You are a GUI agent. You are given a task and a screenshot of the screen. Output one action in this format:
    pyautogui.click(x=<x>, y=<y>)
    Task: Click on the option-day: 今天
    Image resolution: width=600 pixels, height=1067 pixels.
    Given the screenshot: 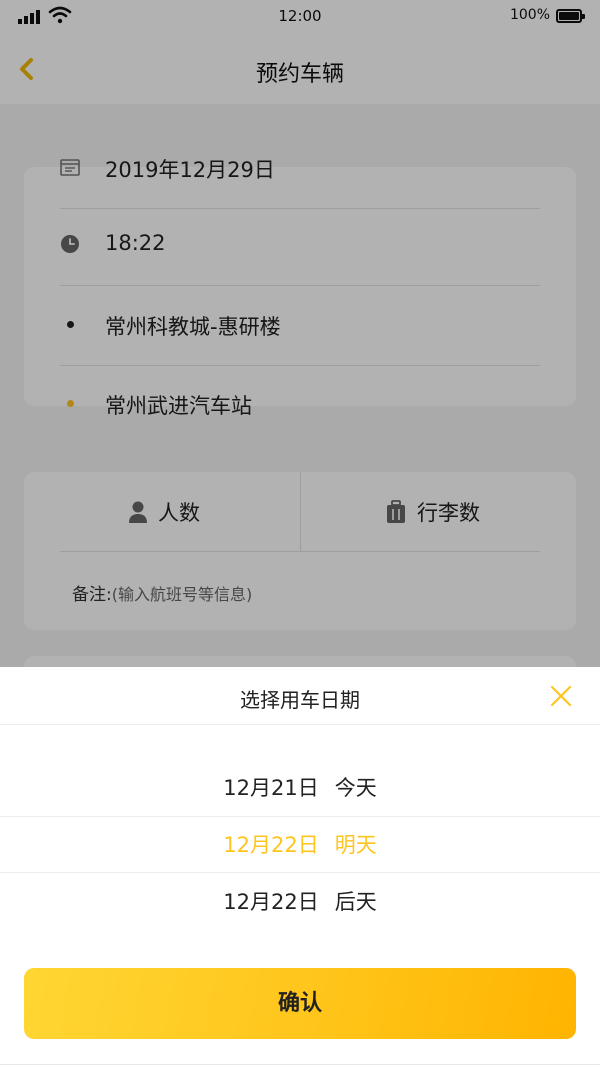 What is the action you would take?
    pyautogui.click(x=355, y=788)
    